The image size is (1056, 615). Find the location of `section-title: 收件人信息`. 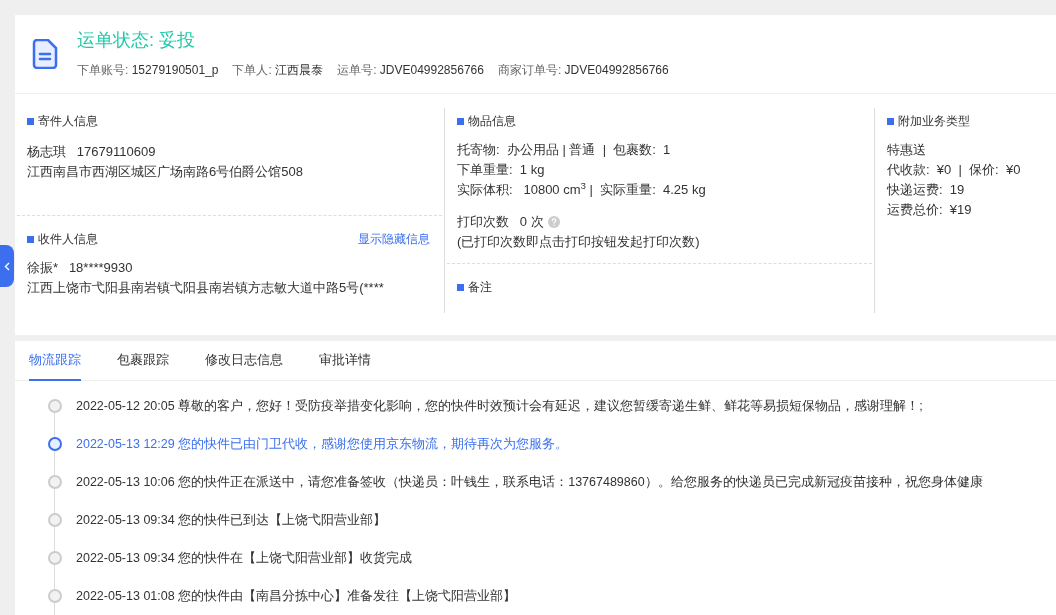

section-title: 收件人信息 is located at coordinates (68, 240).